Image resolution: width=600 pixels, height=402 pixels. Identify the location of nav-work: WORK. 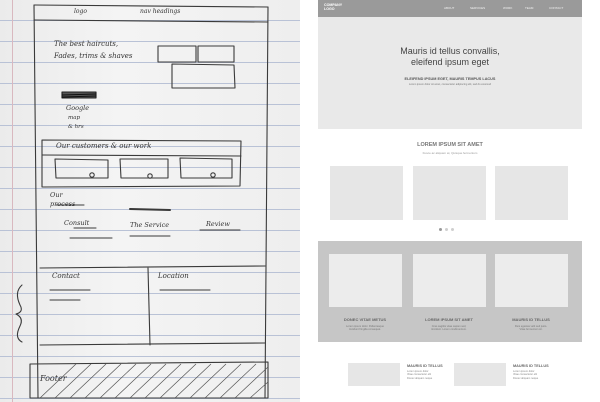
(507, 8).